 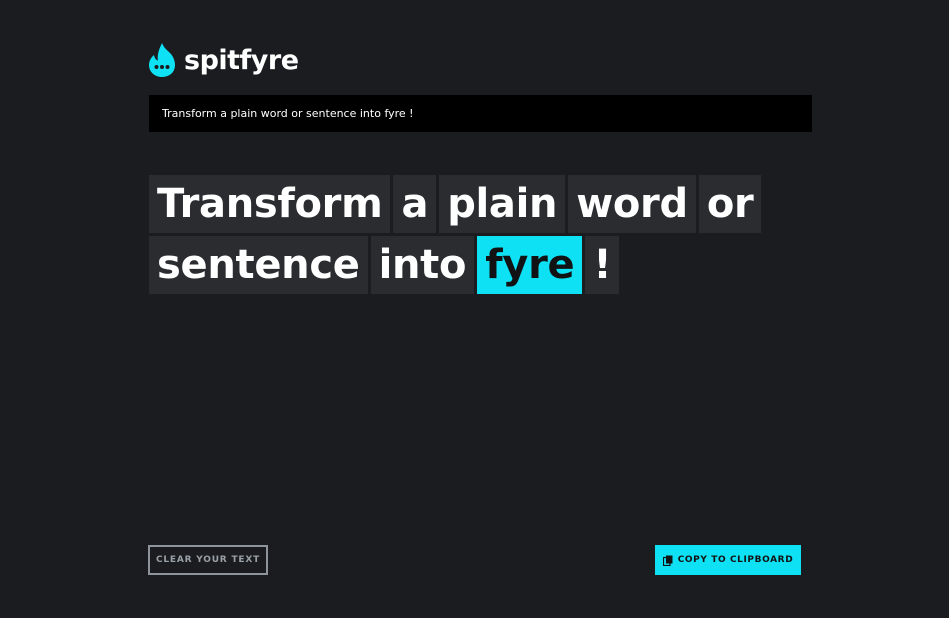 I want to click on flame-chat-icon, so click(x=162, y=60).